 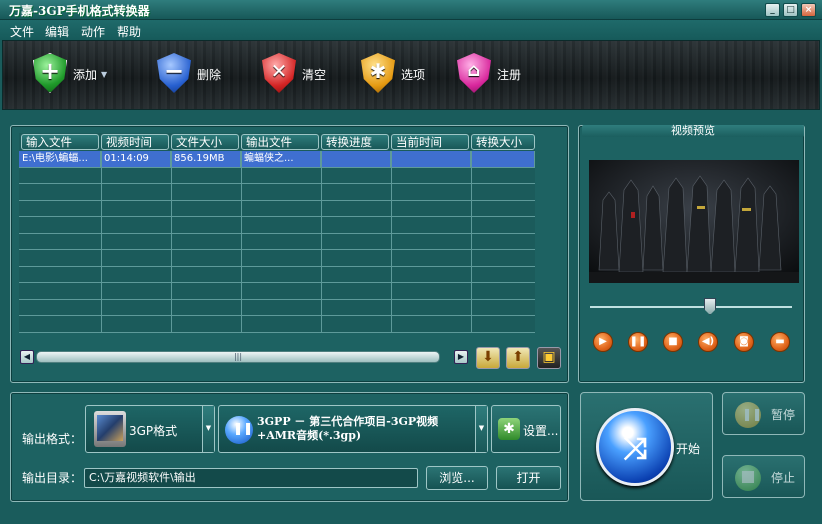 What do you see at coordinates (110, 429) in the screenshot?
I see `phone-icon` at bounding box center [110, 429].